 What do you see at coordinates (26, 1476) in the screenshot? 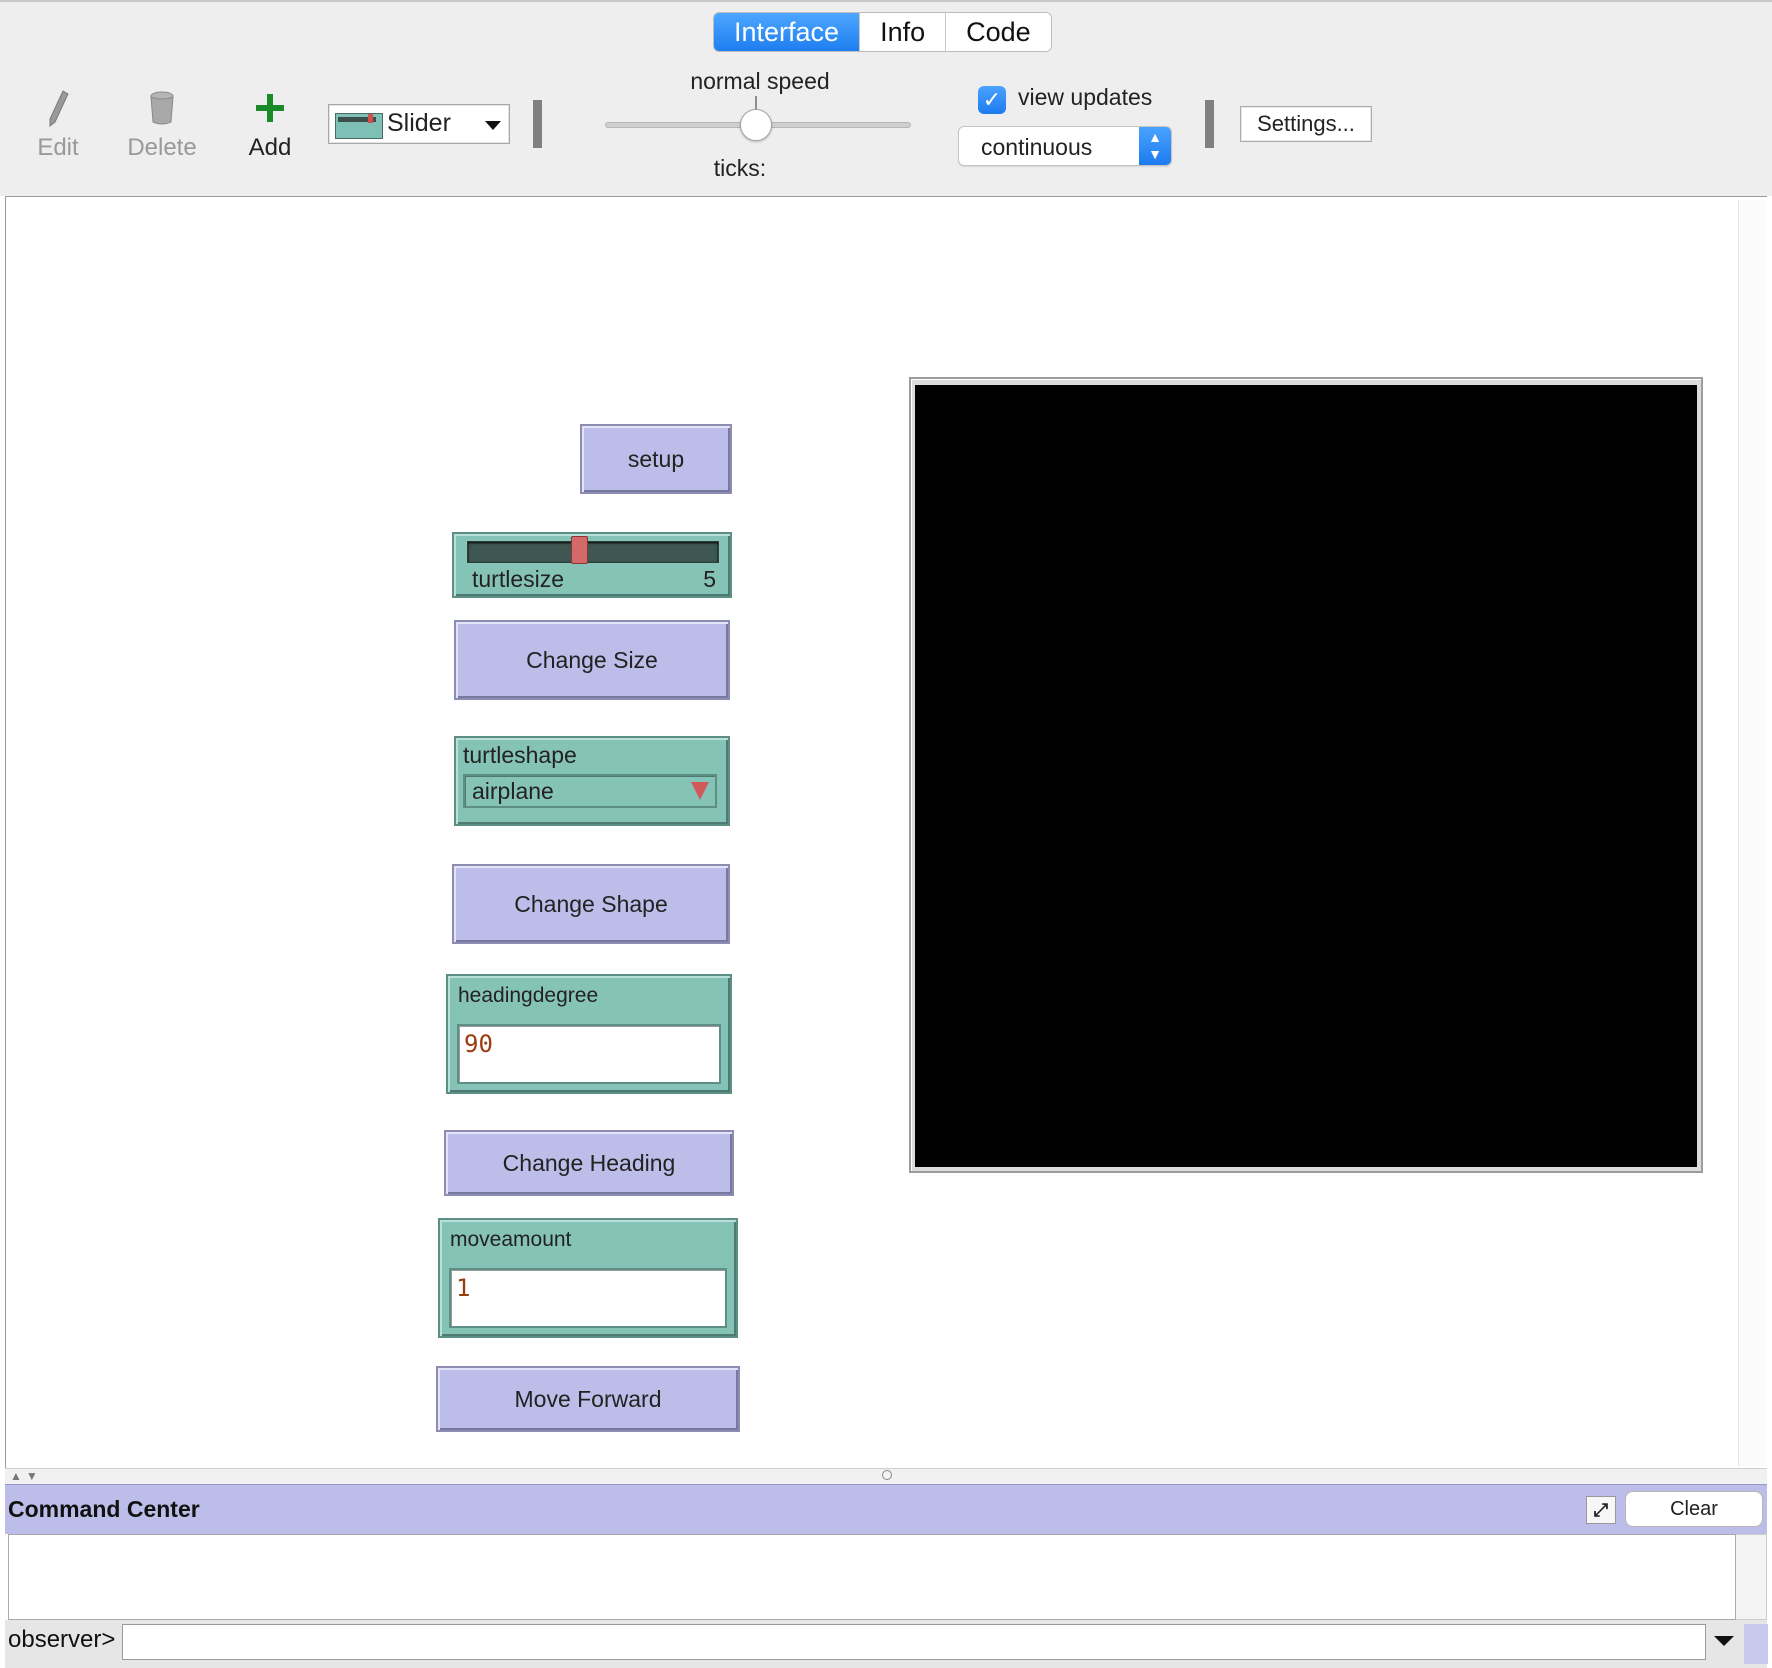
I see `splitter-arrows-icon: ▲▼` at bounding box center [26, 1476].